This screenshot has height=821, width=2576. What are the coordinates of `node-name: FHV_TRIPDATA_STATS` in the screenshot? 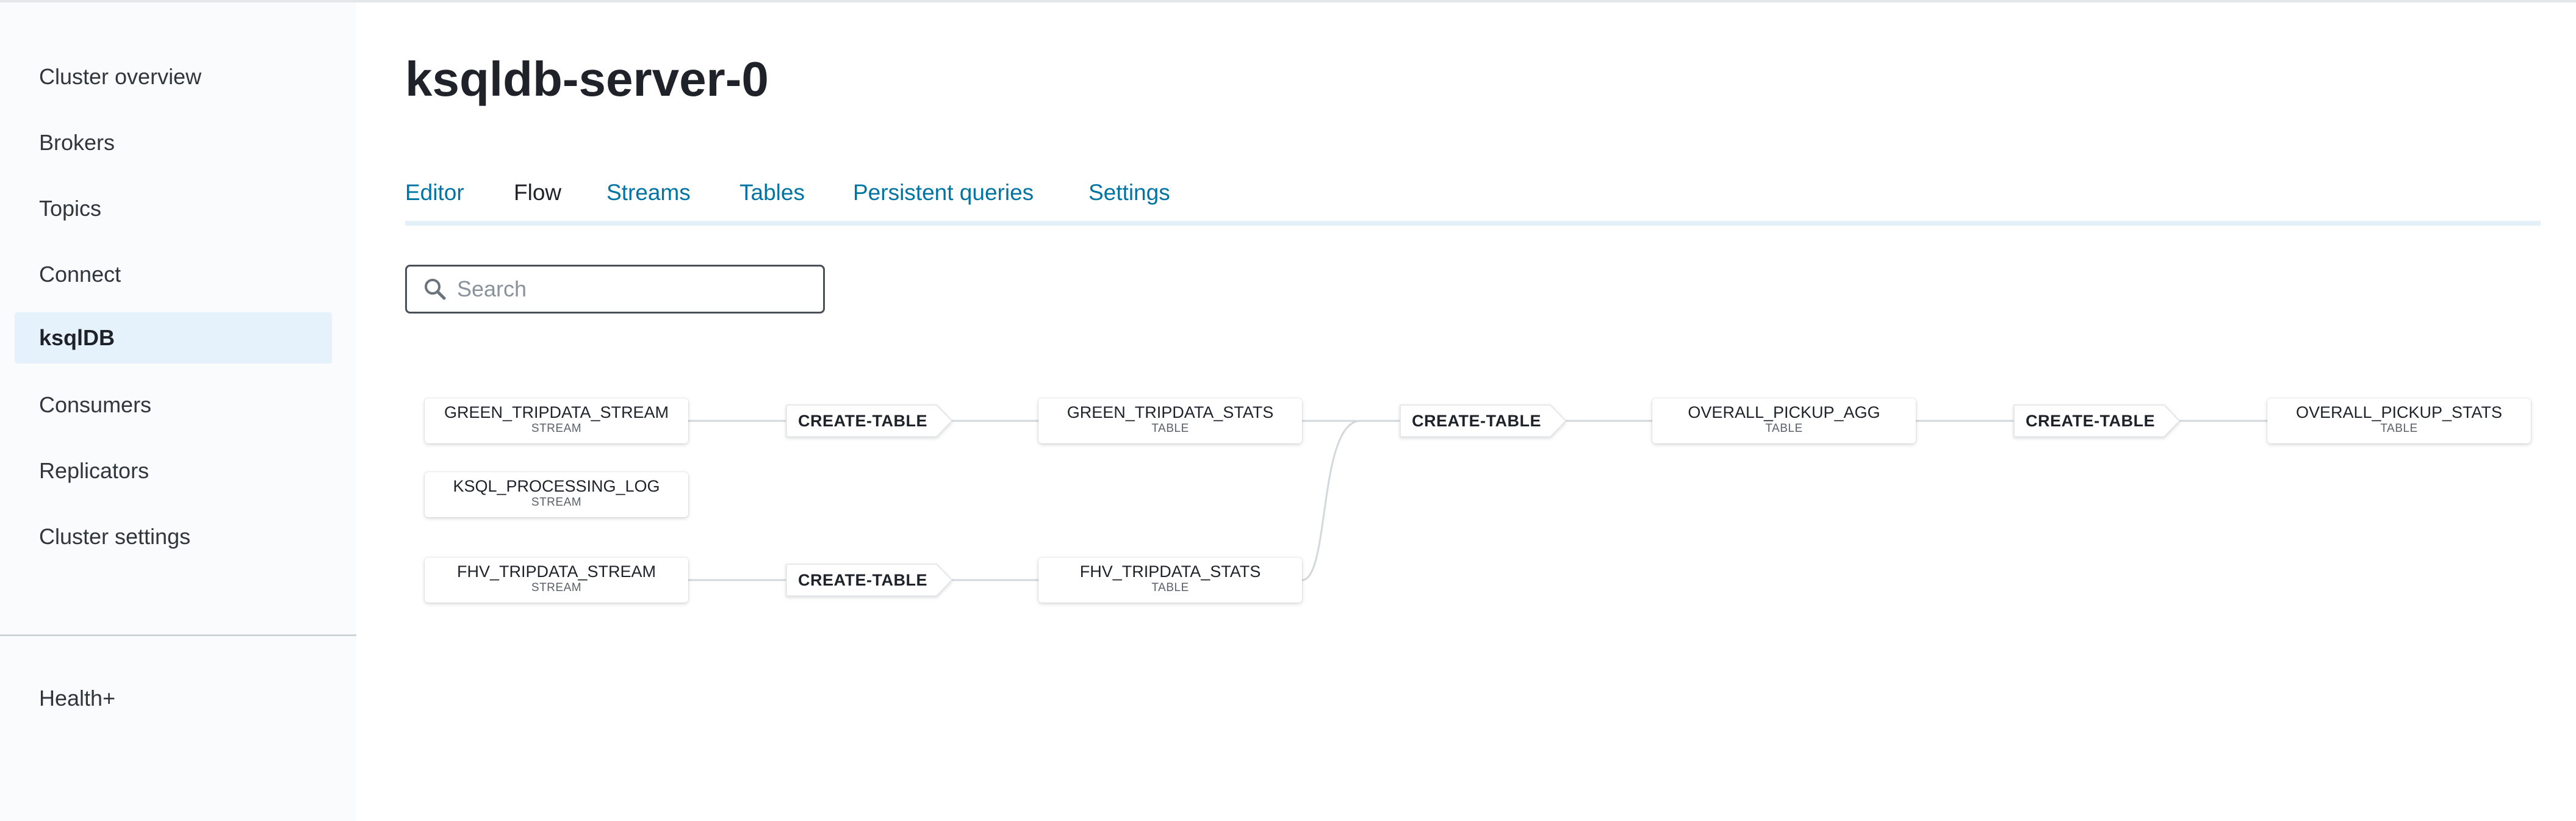 It's located at (1170, 571).